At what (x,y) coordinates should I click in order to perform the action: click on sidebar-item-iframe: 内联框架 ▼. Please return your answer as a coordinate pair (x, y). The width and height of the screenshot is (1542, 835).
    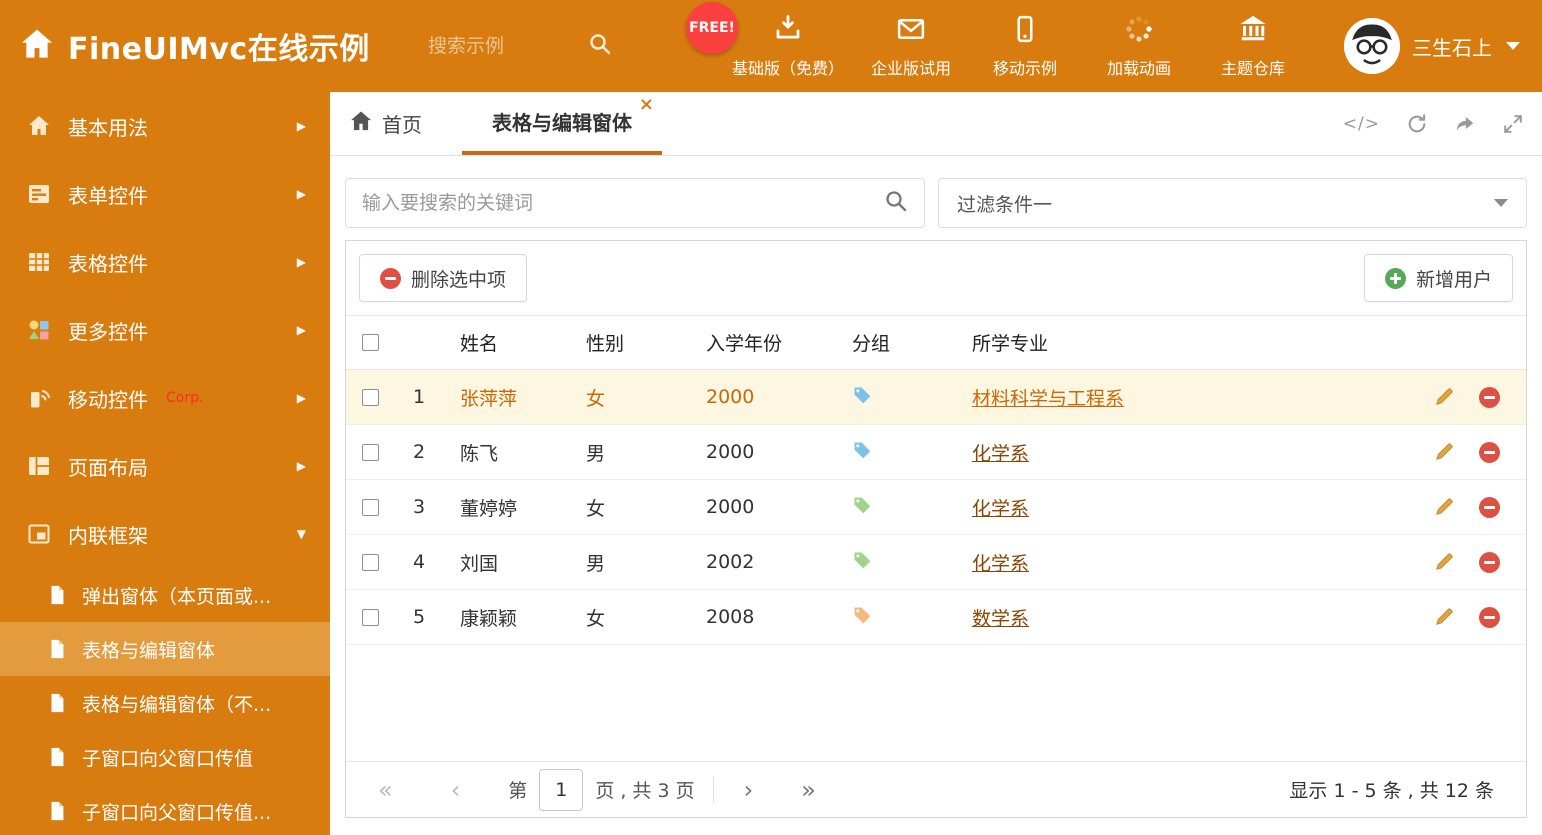
    Looking at the image, I should click on (165, 534).